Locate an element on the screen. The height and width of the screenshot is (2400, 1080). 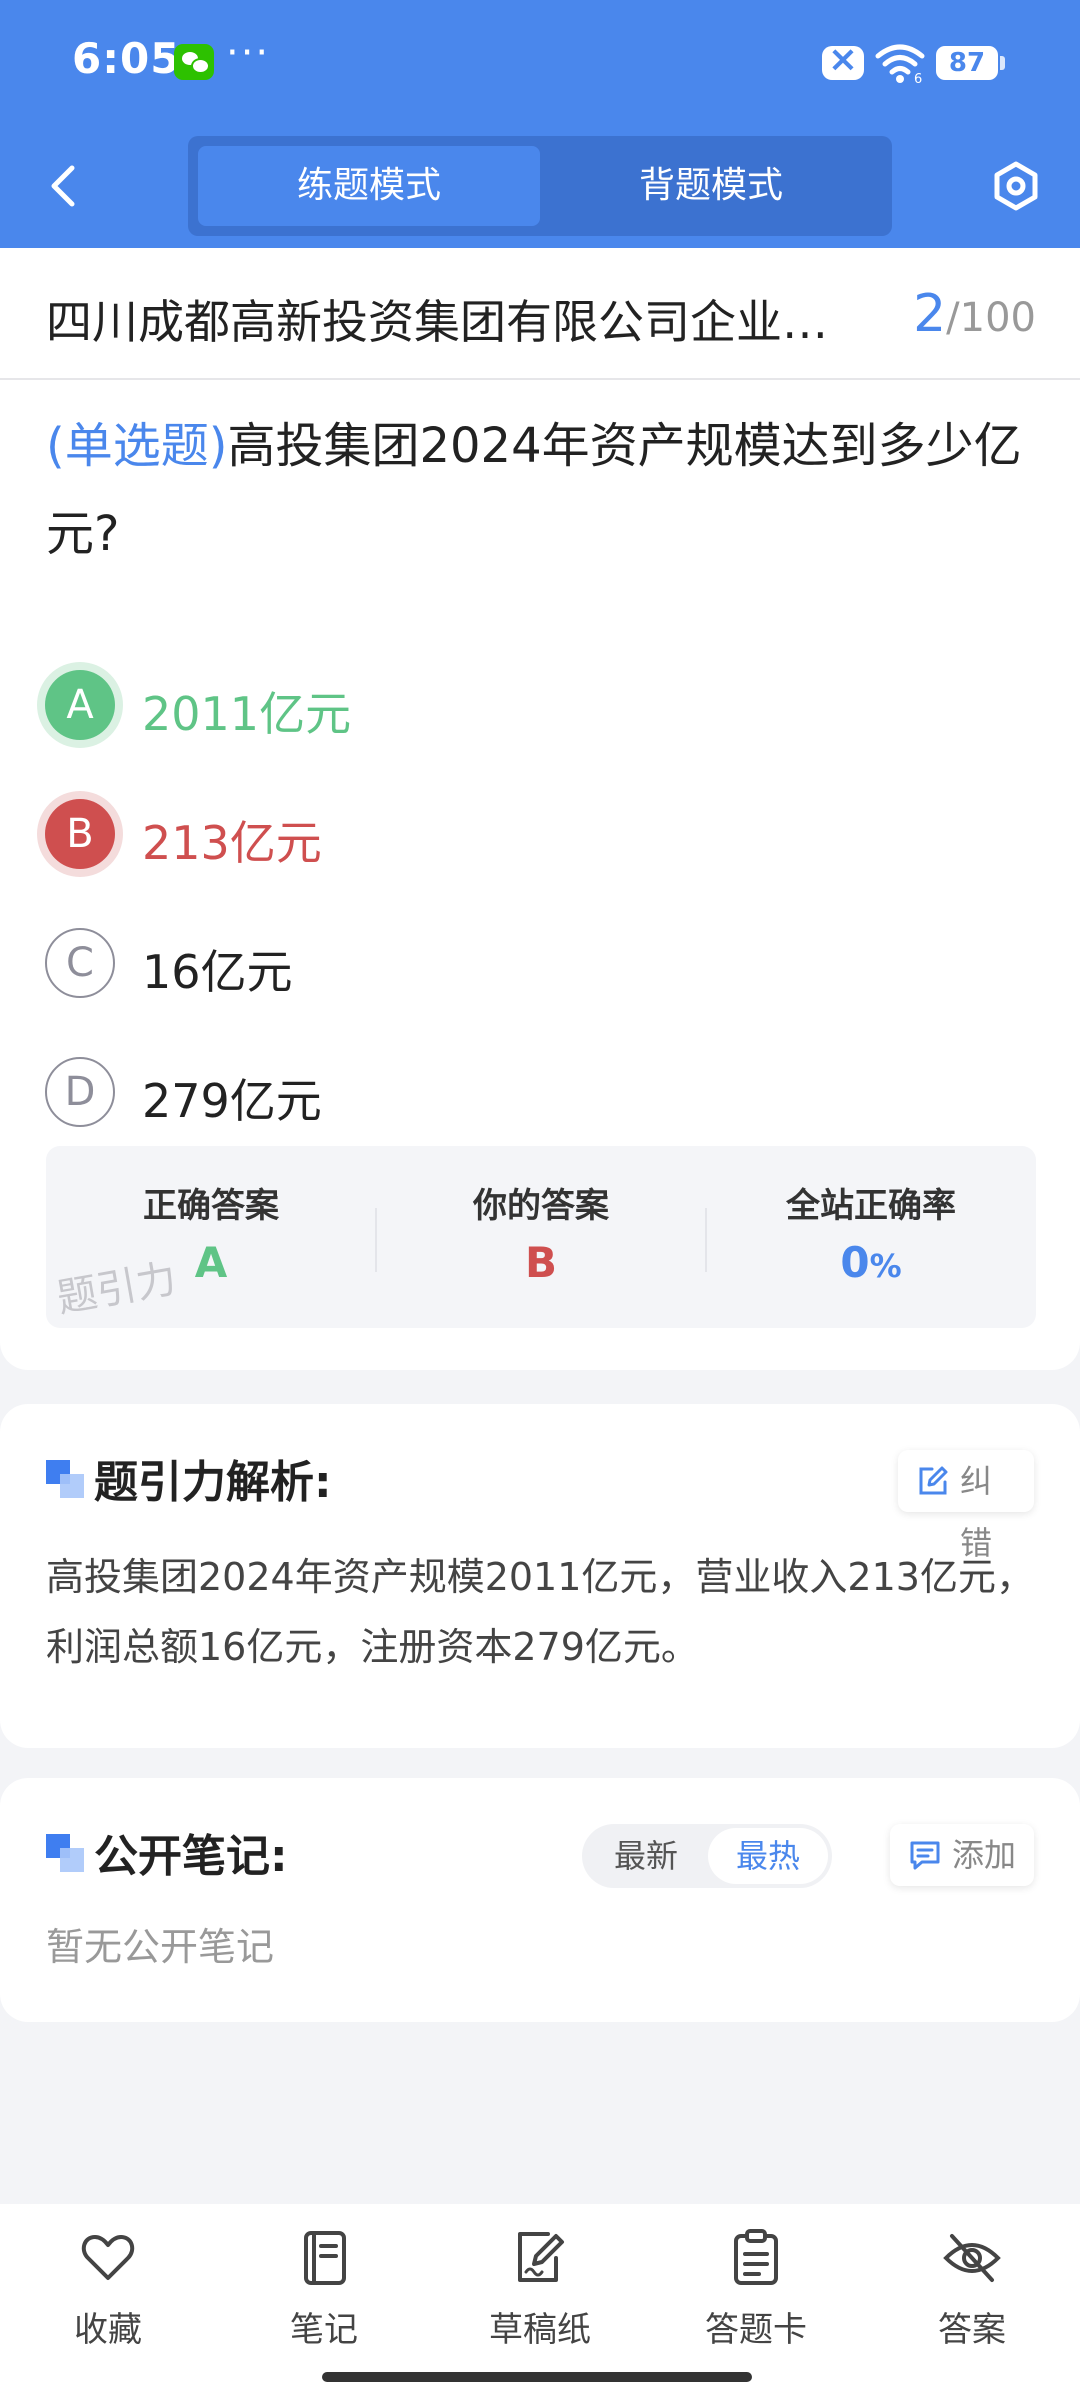
option-d-text: 279亿元 is located at coordinates (232, 1101).